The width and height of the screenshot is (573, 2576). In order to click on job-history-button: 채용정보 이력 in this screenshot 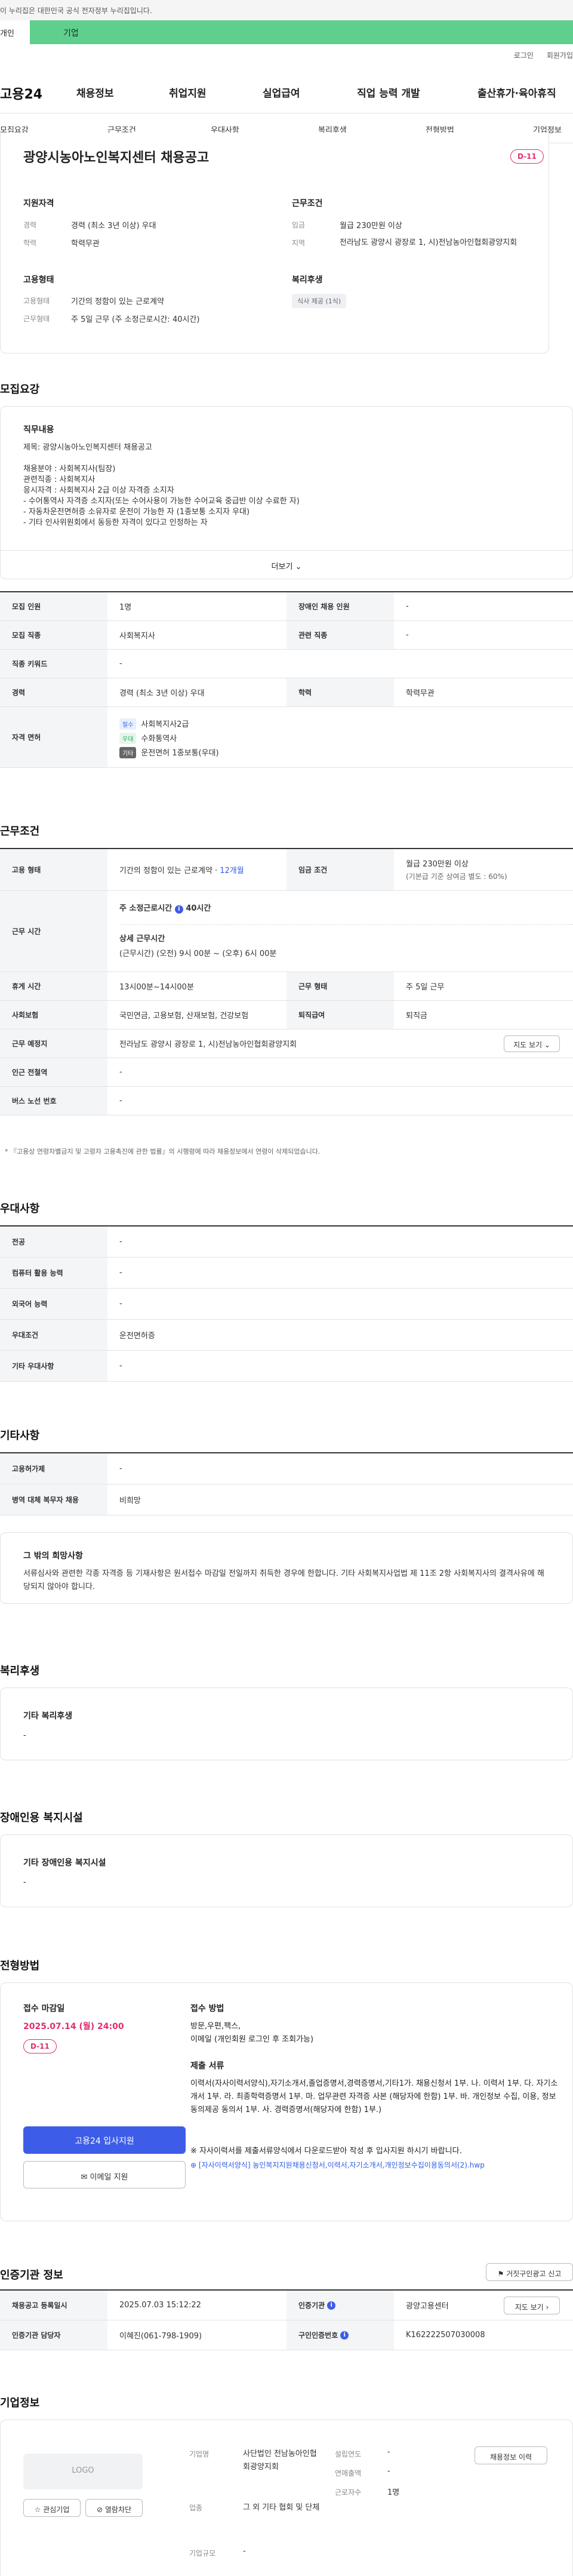, I will do `click(511, 2455)`.